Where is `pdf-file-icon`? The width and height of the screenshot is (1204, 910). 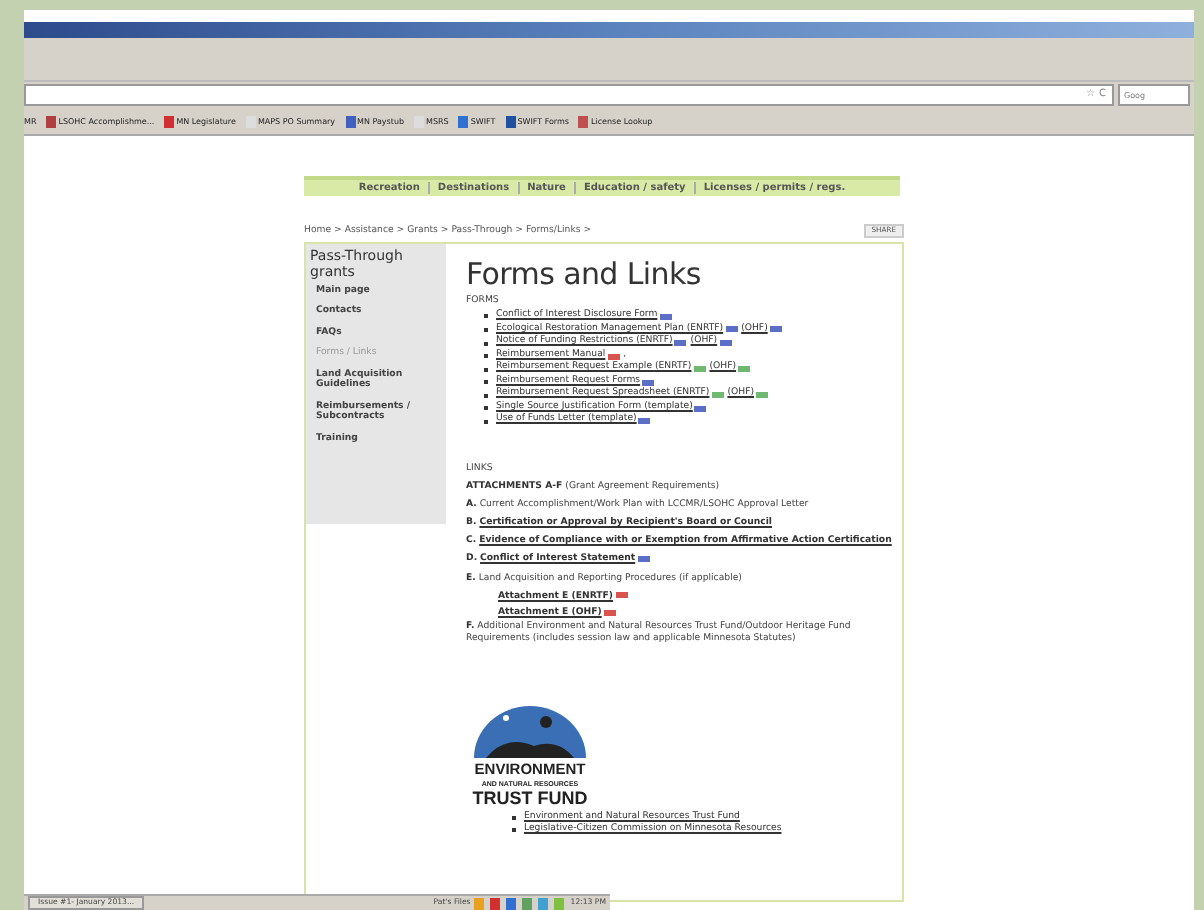
pdf-file-icon is located at coordinates (613, 356).